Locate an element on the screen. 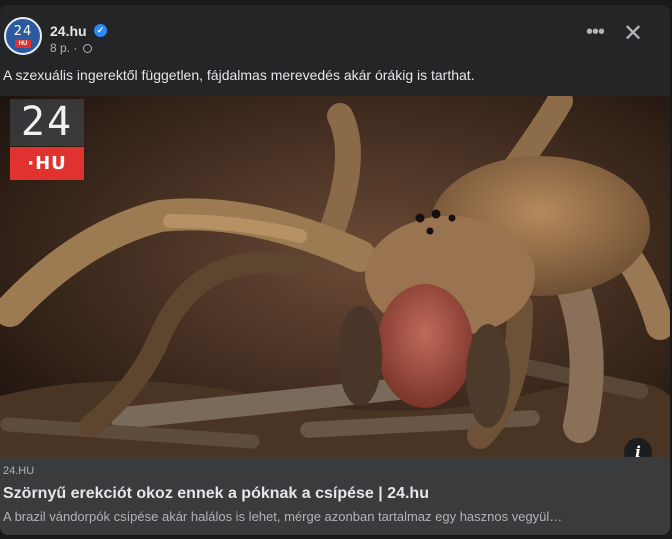  verified-badge-icon: ✓ is located at coordinates (100, 30).